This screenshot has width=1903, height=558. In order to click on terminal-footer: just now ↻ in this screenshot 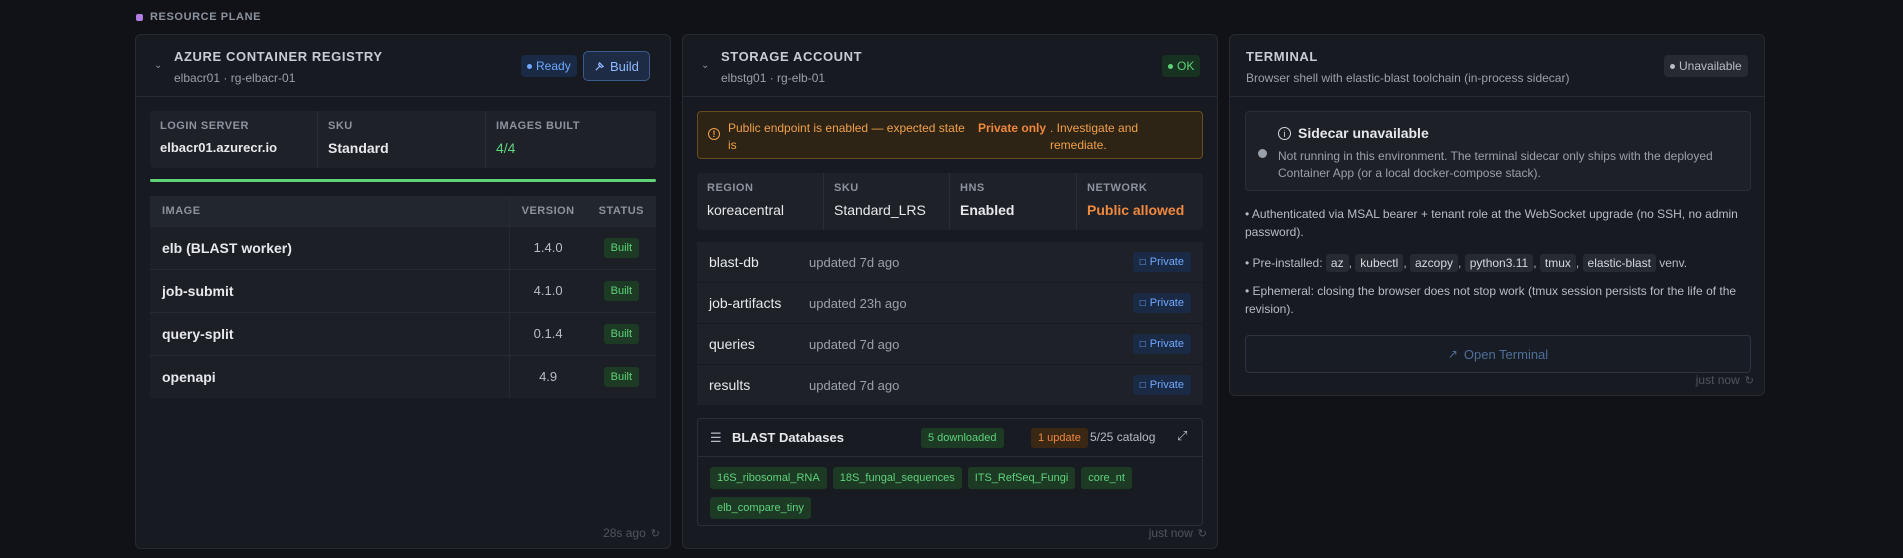, I will do `click(1725, 380)`.